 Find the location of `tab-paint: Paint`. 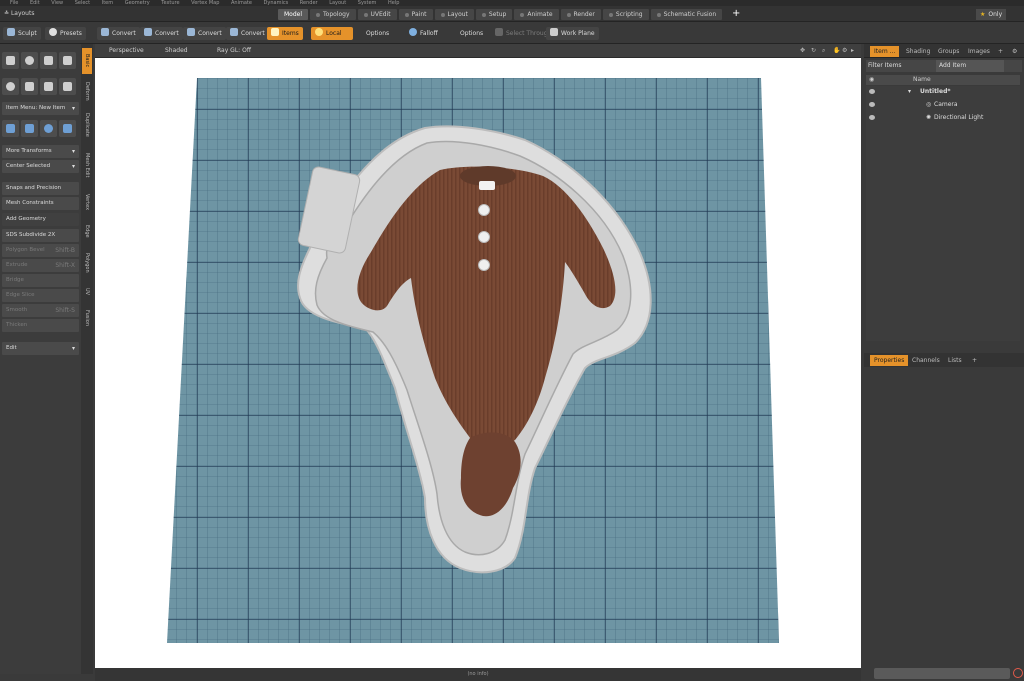

tab-paint: Paint is located at coordinates (415, 14).